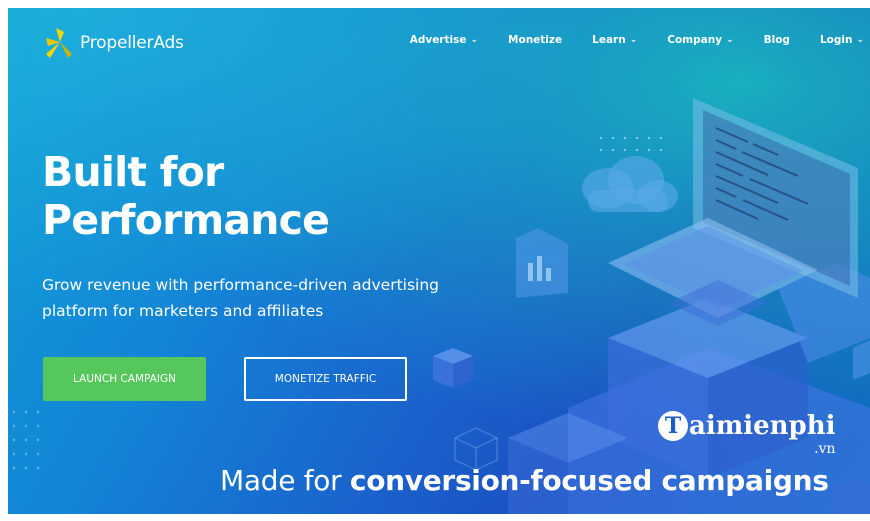  I want to click on cube-icon, so click(453, 368).